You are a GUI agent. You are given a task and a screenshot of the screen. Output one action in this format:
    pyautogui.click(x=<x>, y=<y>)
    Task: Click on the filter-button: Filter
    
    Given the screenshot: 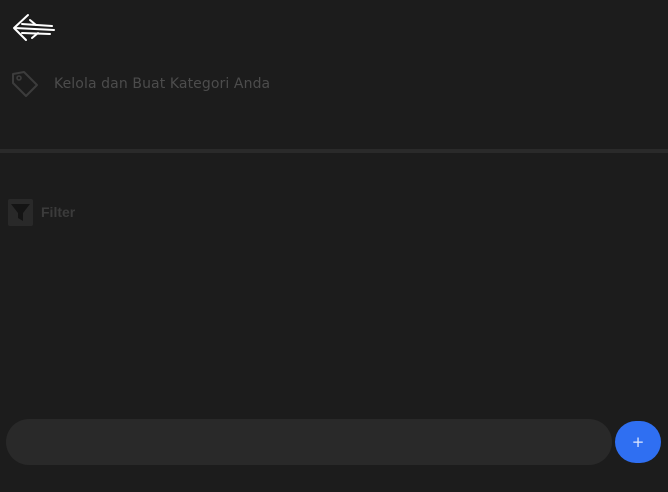 What is the action you would take?
    pyautogui.click(x=41, y=212)
    